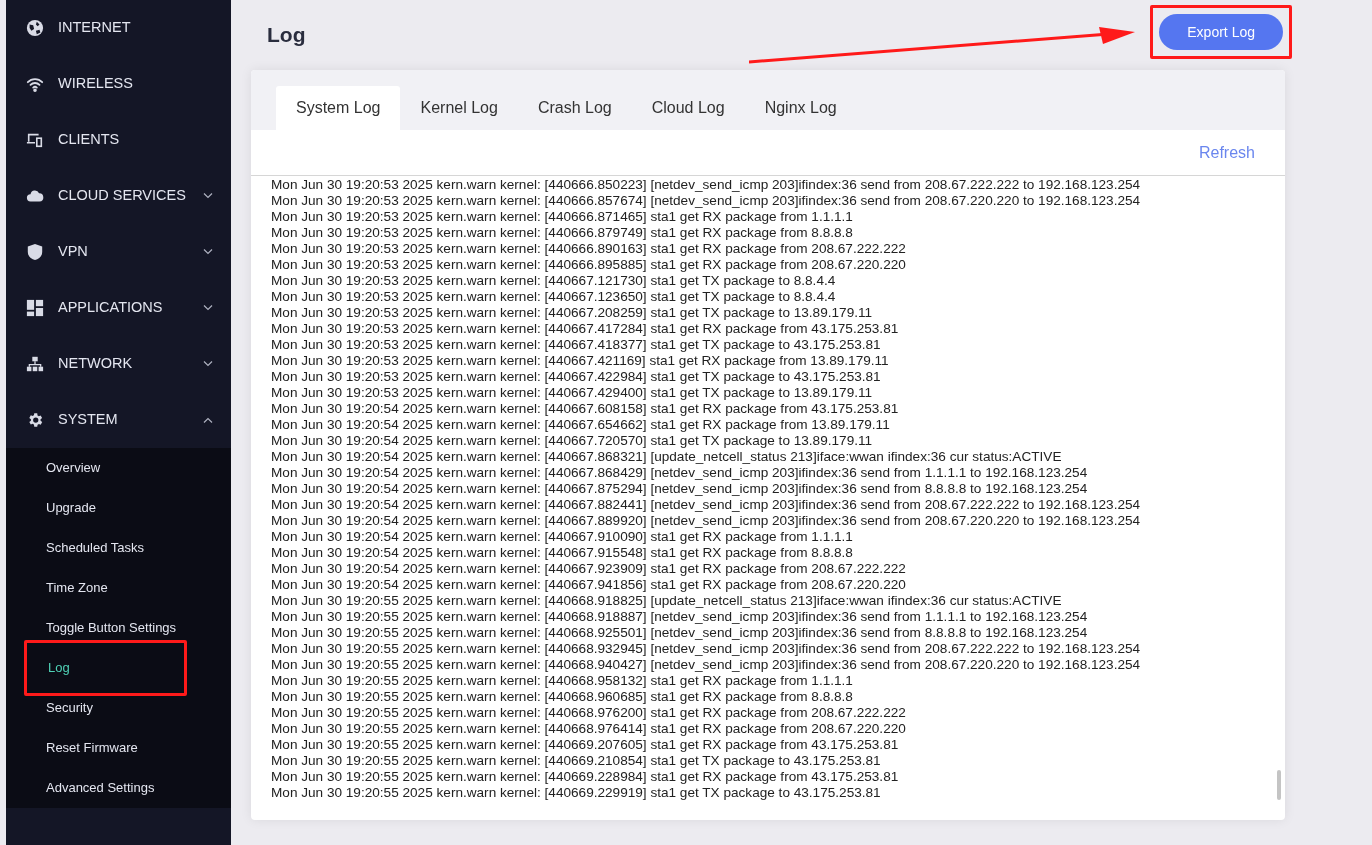 Image resolution: width=1372 pixels, height=845 pixels. What do you see at coordinates (118, 364) in the screenshot?
I see `sidebar-item: NETWORK` at bounding box center [118, 364].